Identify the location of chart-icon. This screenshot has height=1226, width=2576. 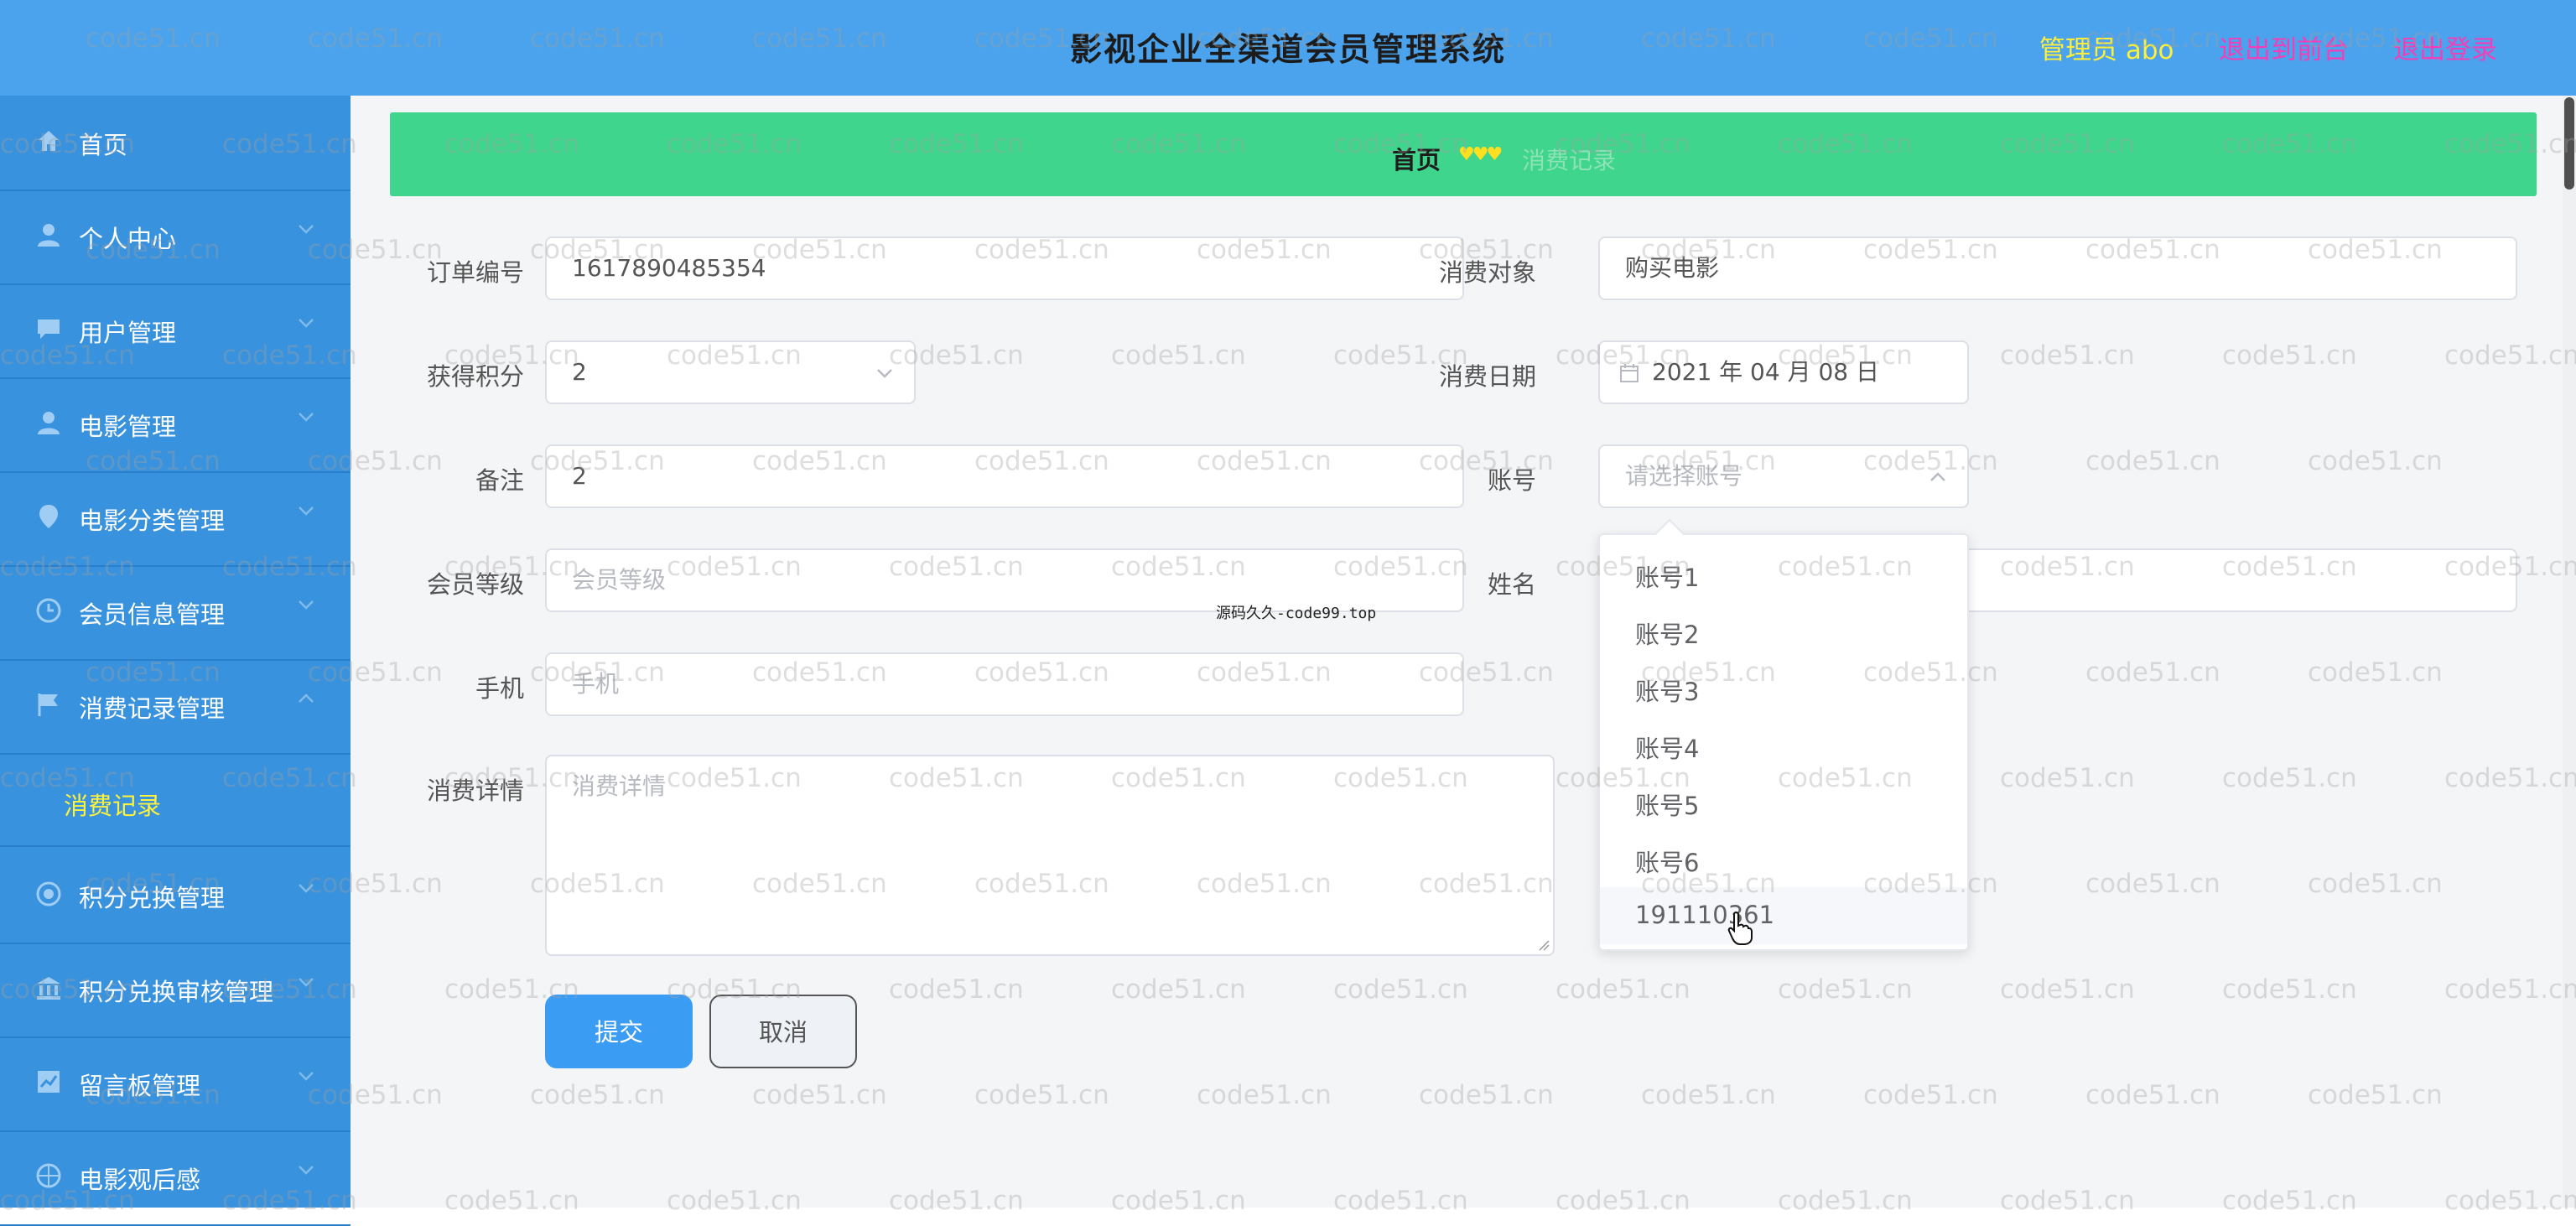
(49, 1082).